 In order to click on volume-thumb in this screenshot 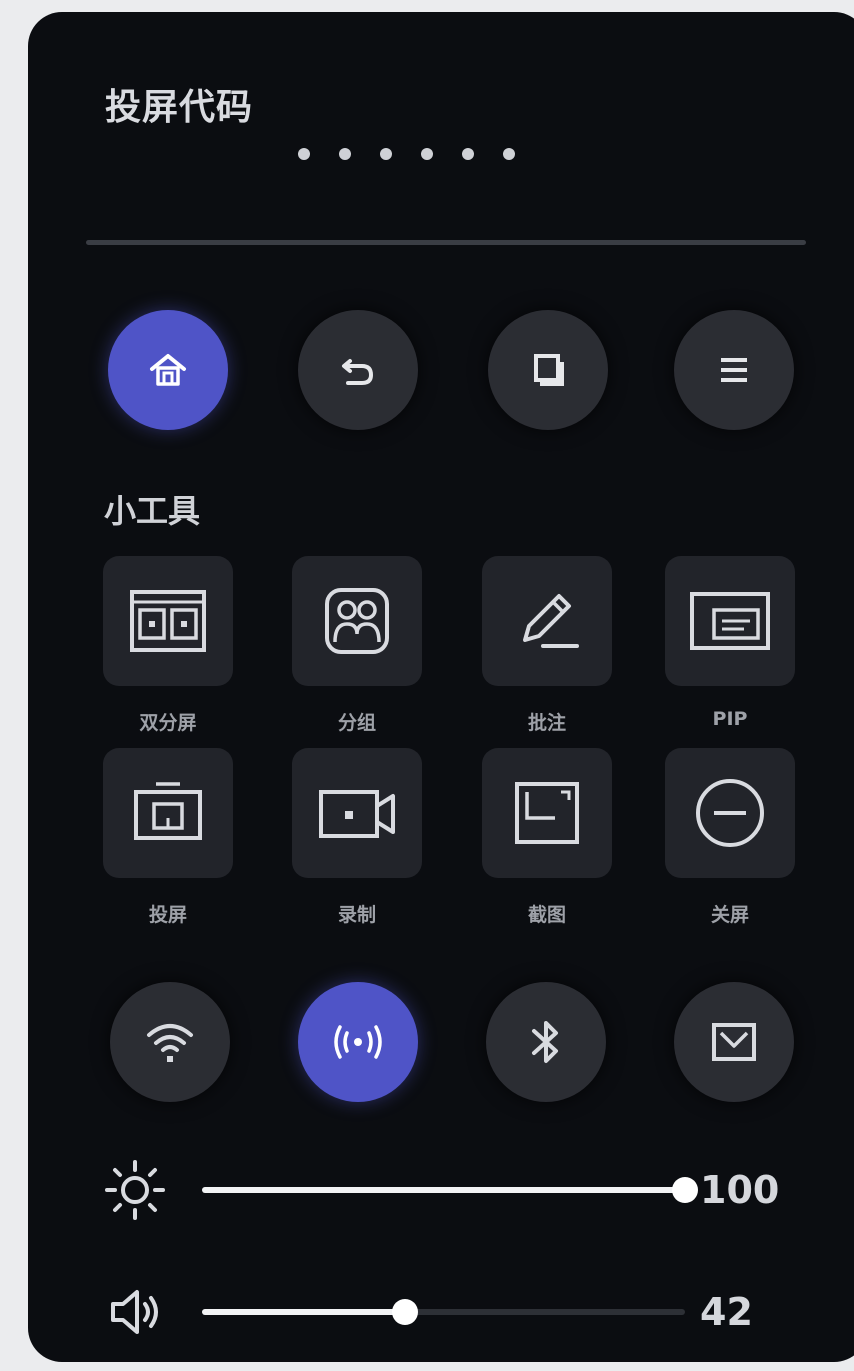, I will do `click(404, 1312)`.